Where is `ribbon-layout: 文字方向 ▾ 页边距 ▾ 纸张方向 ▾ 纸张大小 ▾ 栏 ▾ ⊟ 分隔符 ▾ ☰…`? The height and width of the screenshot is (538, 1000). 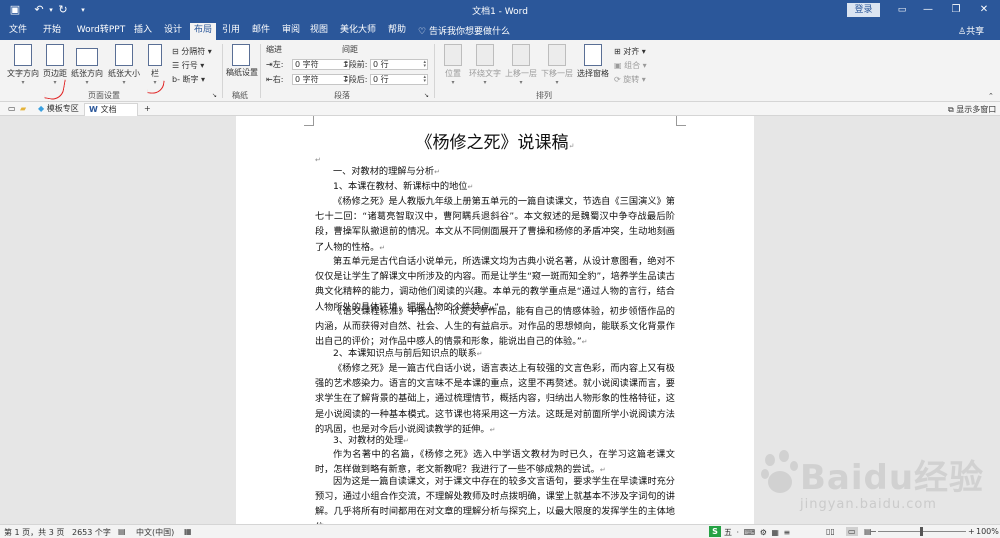 ribbon-layout: 文字方向 ▾ 页边距 ▾ 纸张方向 ▾ 纸张大小 ▾ 栏 ▾ ⊟ 分隔符 ▾ ☰… is located at coordinates (500, 71).